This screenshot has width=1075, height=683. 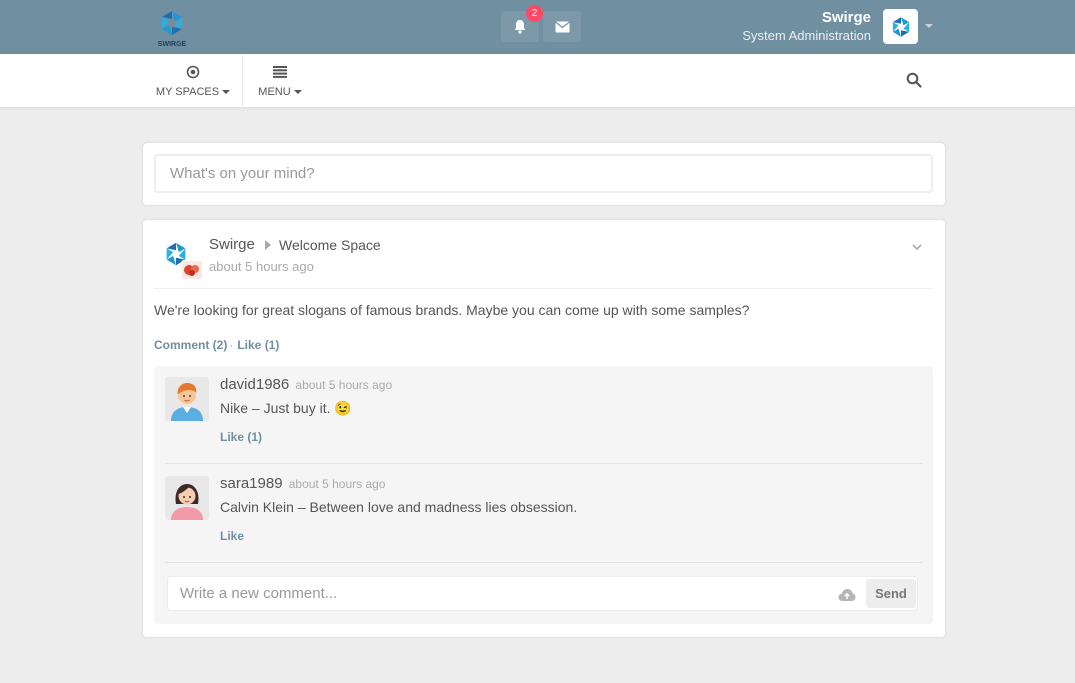 I want to click on chevron-down-icon, so click(x=917, y=247).